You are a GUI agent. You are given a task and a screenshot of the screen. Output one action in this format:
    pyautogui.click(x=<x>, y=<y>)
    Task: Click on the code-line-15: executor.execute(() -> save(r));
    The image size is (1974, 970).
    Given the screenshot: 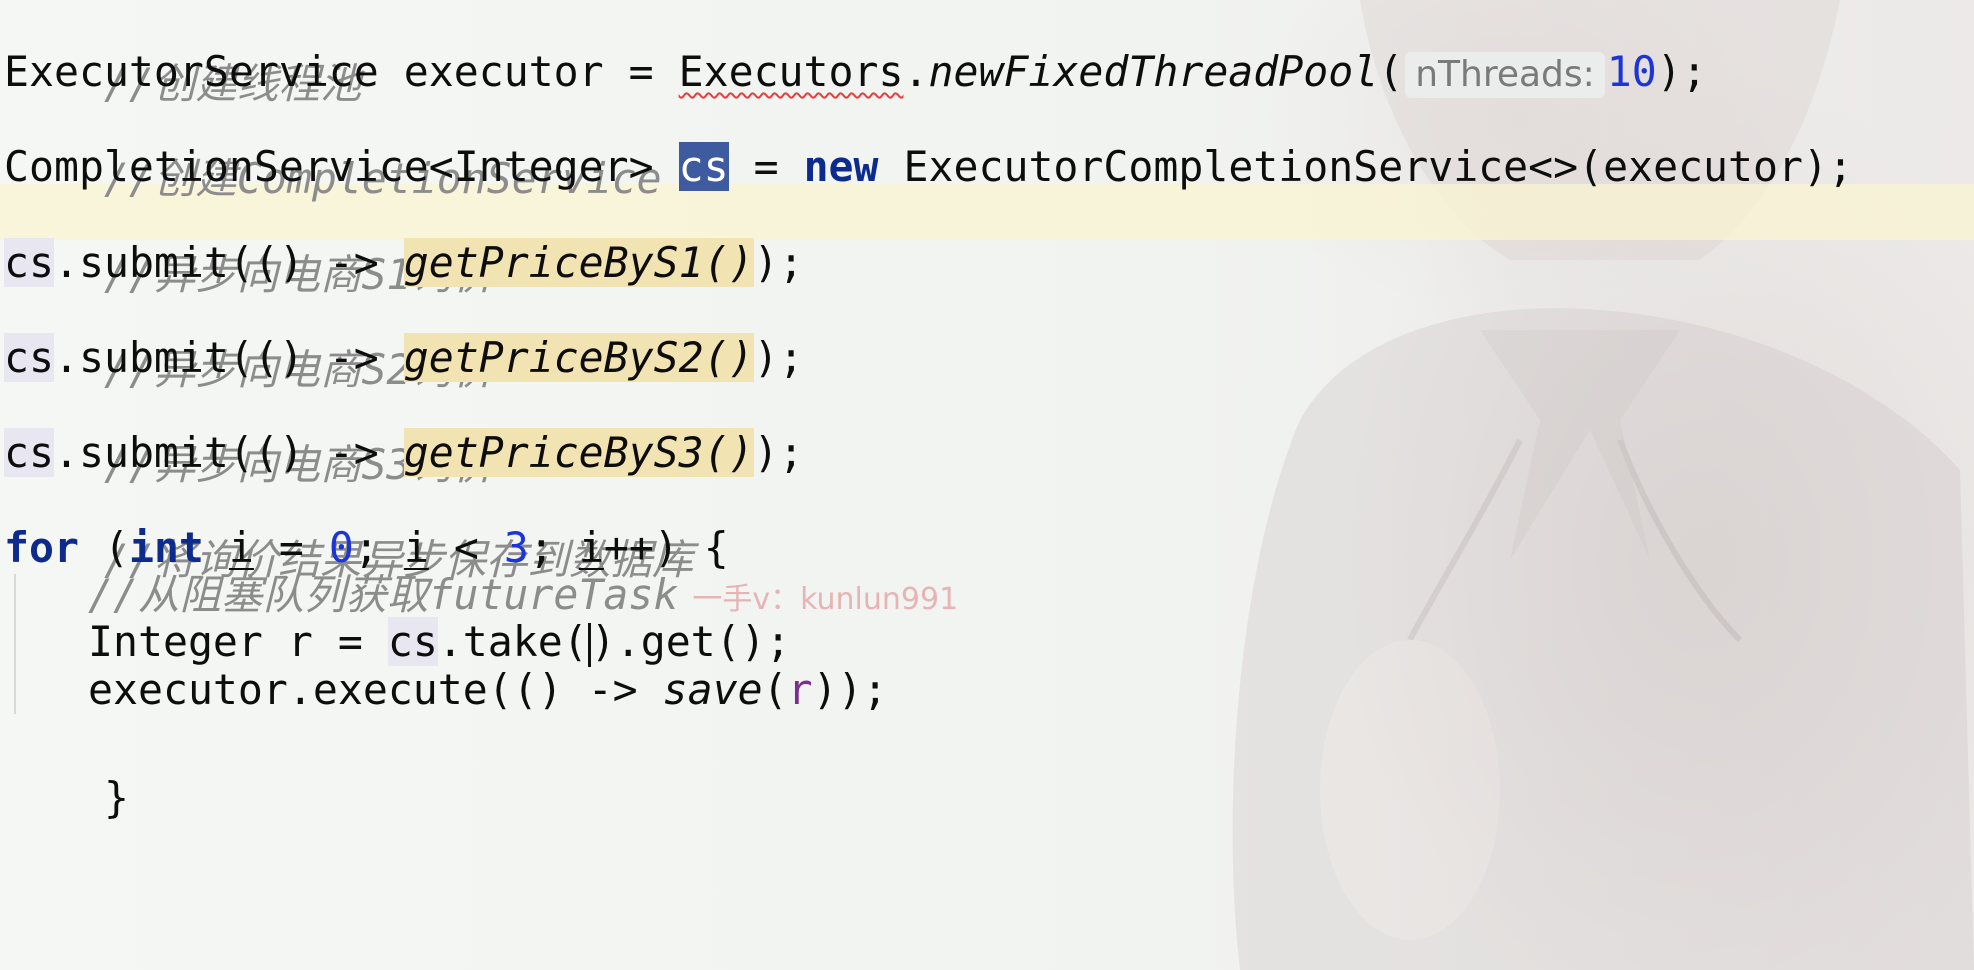 What is the action you would take?
    pyautogui.click(x=488, y=690)
    